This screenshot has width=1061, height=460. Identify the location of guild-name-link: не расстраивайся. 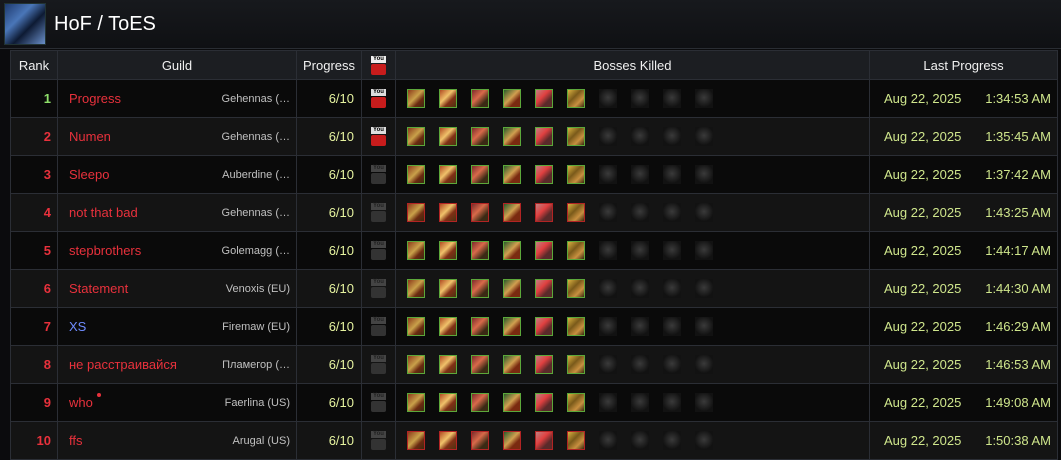
(123, 364).